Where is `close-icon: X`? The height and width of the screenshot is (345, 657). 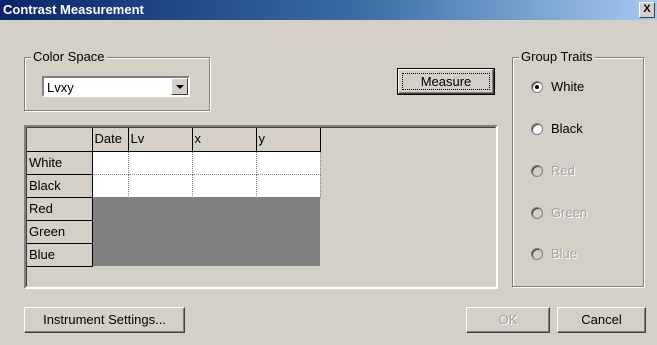 close-icon: X is located at coordinates (647, 9).